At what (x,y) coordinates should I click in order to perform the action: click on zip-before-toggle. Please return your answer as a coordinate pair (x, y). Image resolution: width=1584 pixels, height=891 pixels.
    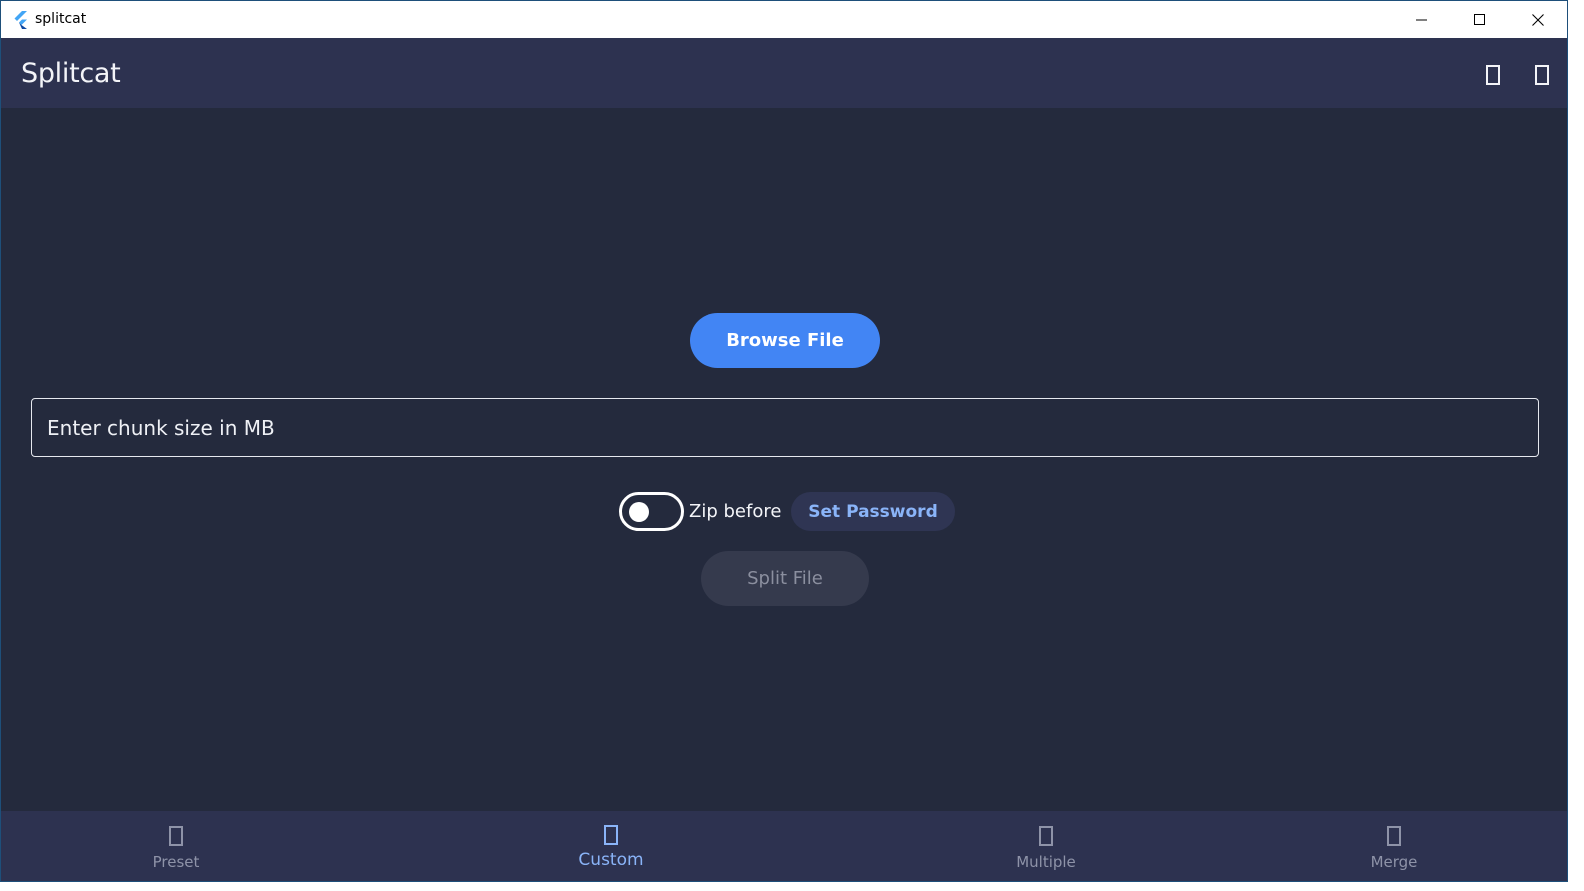
    Looking at the image, I should click on (651, 511).